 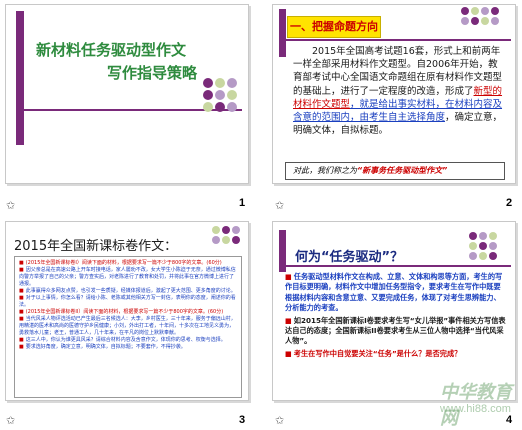 I want to click on slide1-left-bar, so click(x=20, y=78).